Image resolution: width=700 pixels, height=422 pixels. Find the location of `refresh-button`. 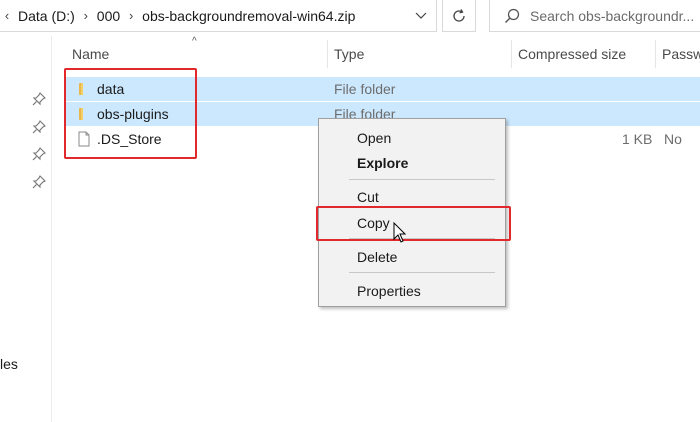

refresh-button is located at coordinates (459, 16).